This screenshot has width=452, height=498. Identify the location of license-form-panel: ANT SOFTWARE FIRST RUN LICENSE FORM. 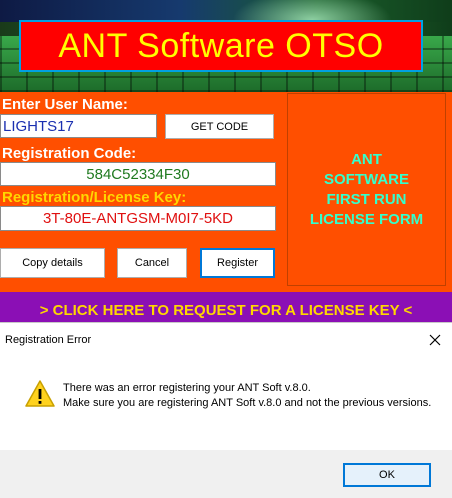
(366, 189).